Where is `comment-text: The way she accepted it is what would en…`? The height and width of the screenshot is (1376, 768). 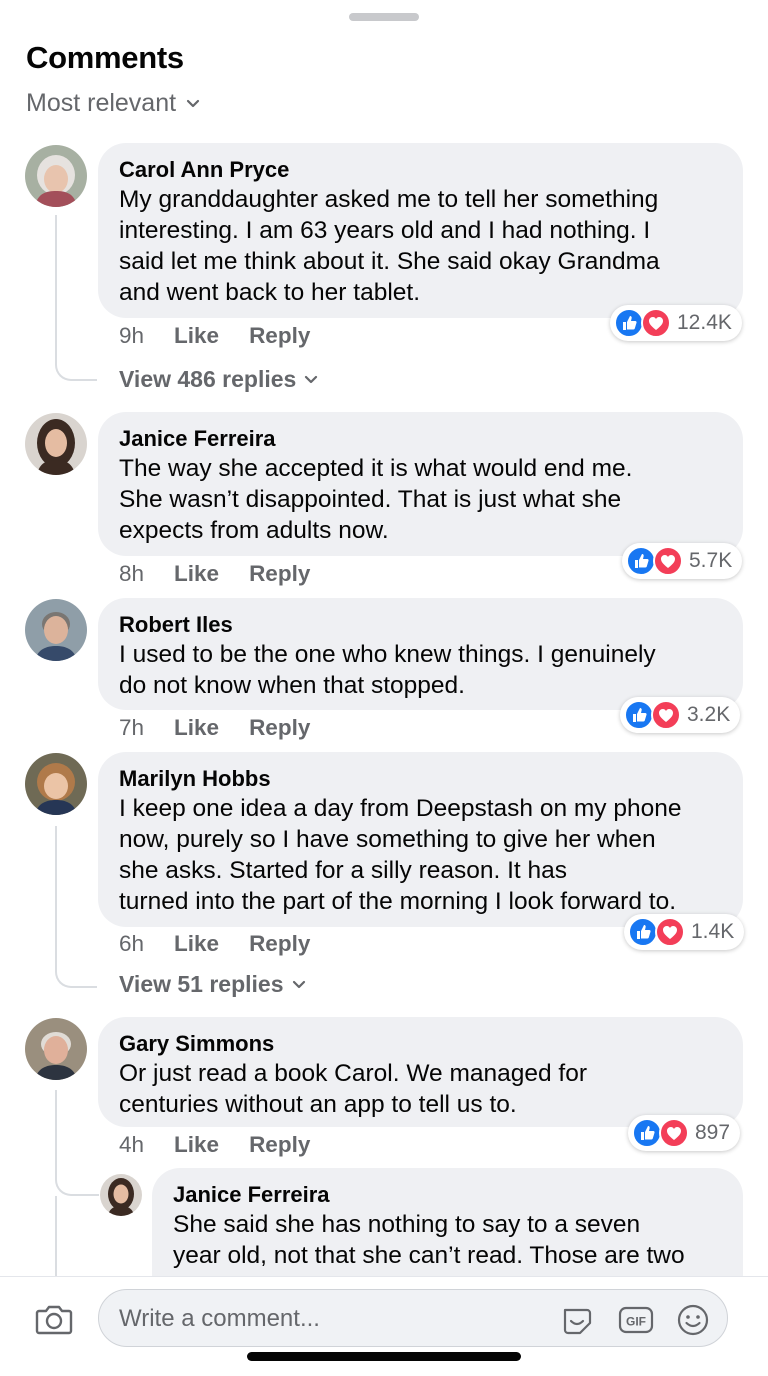
comment-text: The way she accepted it is what would en… is located at coordinates (376, 499).